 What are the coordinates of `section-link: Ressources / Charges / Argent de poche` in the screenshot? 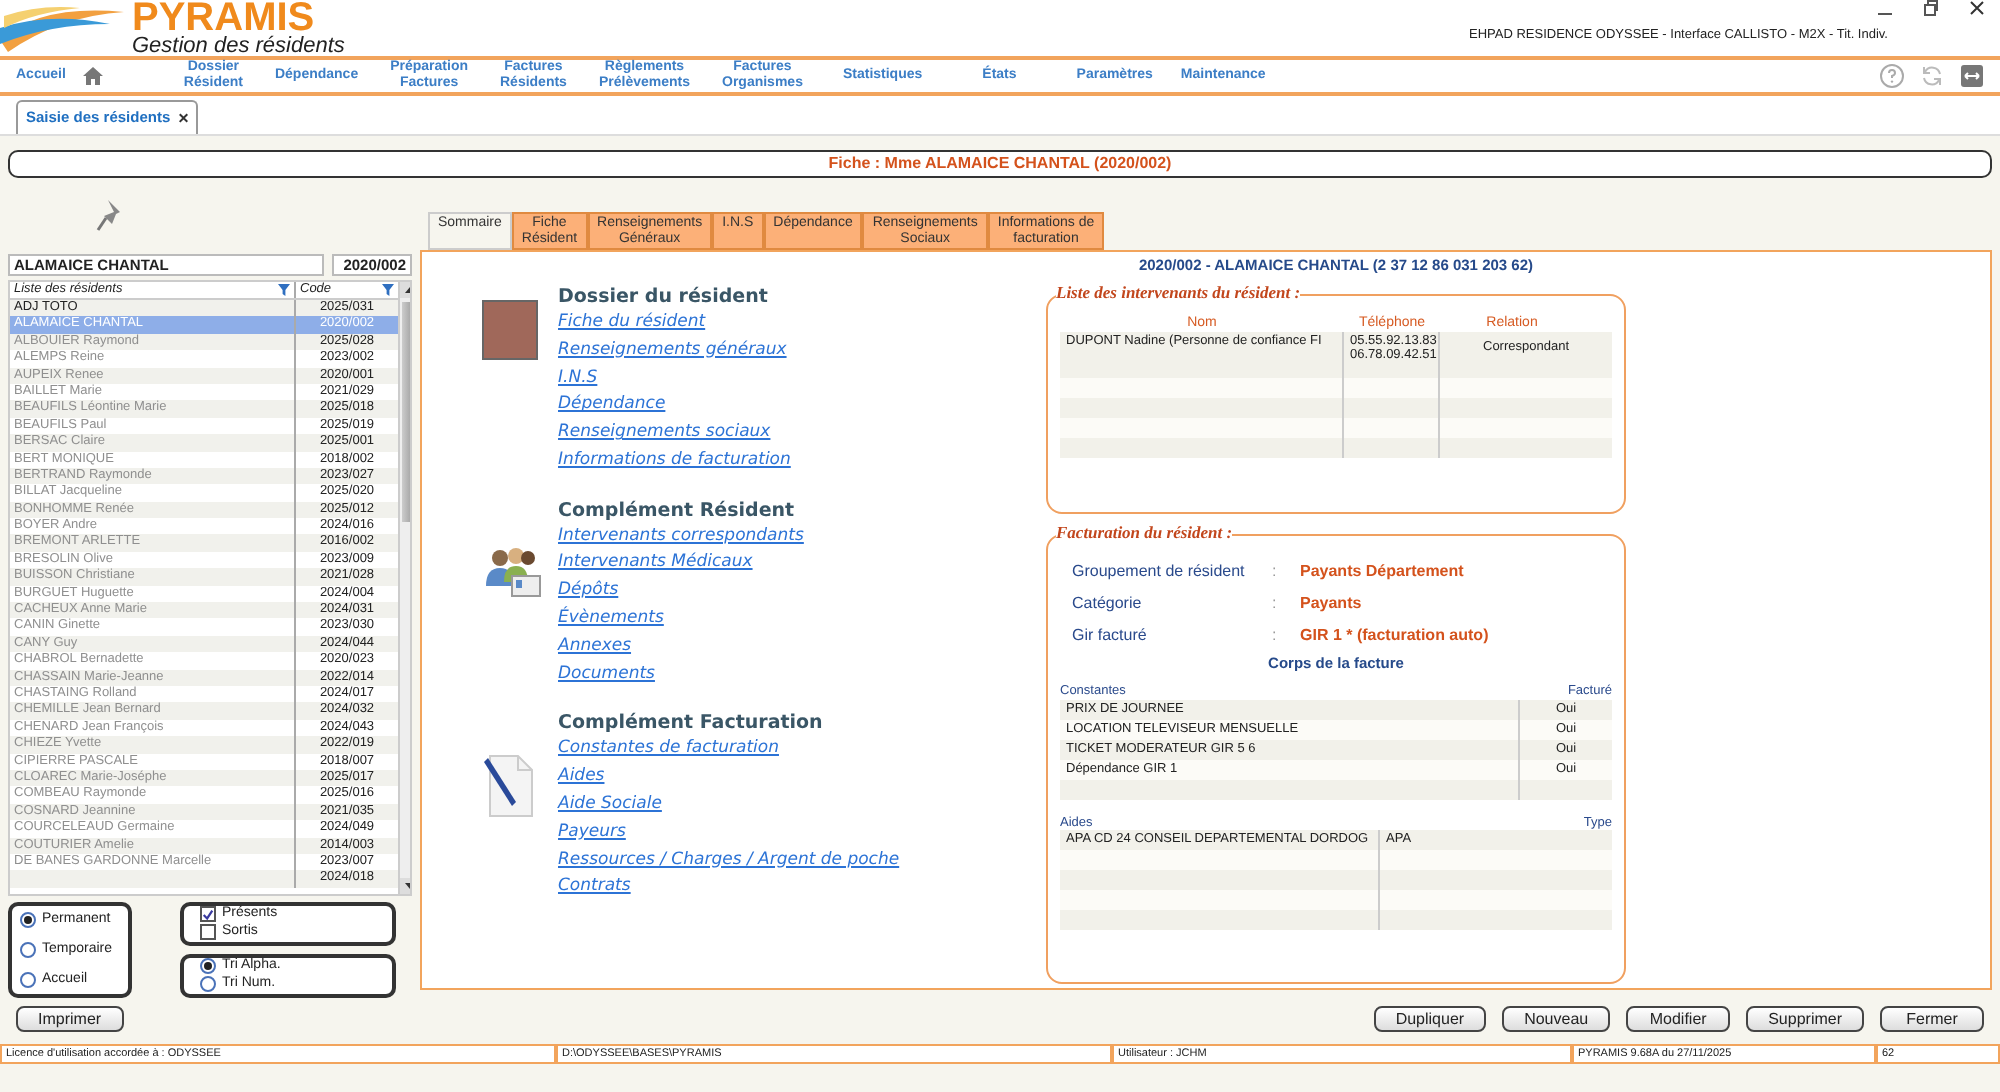 It's located at (729, 861).